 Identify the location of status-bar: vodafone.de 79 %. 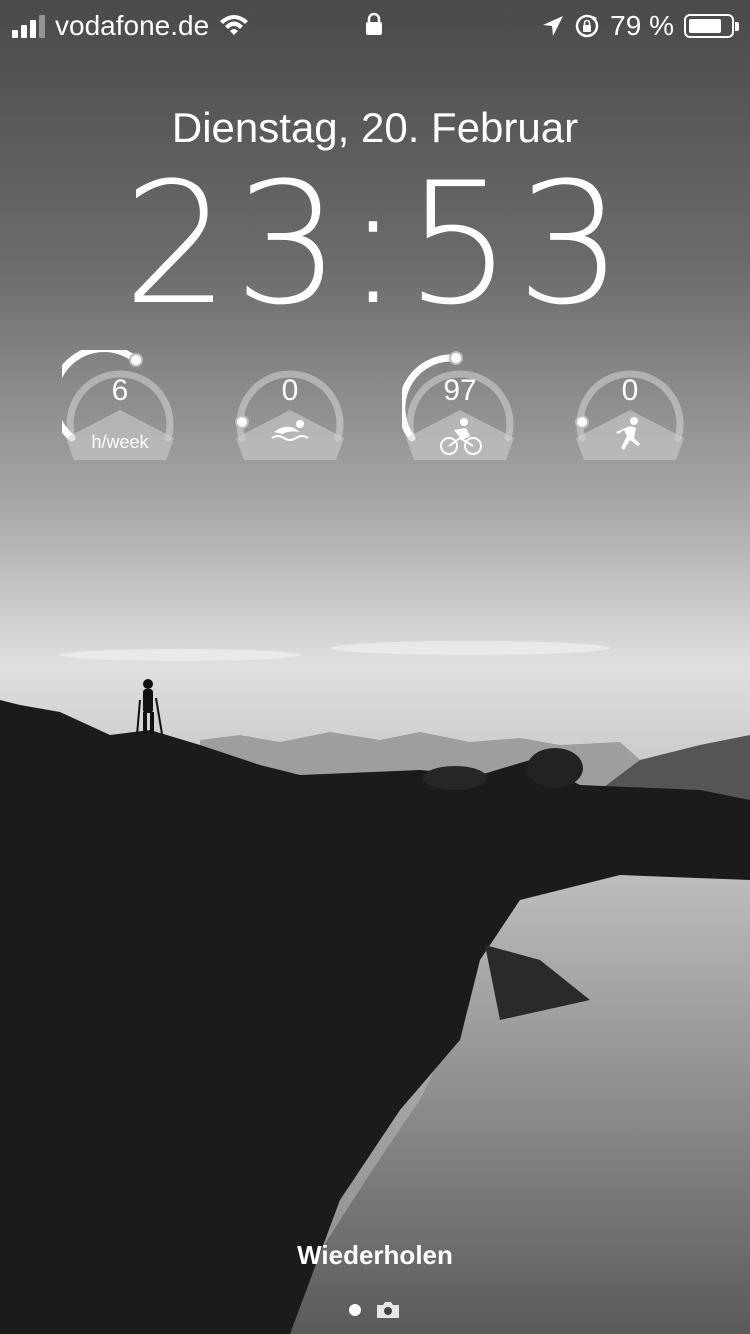
(375, 25).